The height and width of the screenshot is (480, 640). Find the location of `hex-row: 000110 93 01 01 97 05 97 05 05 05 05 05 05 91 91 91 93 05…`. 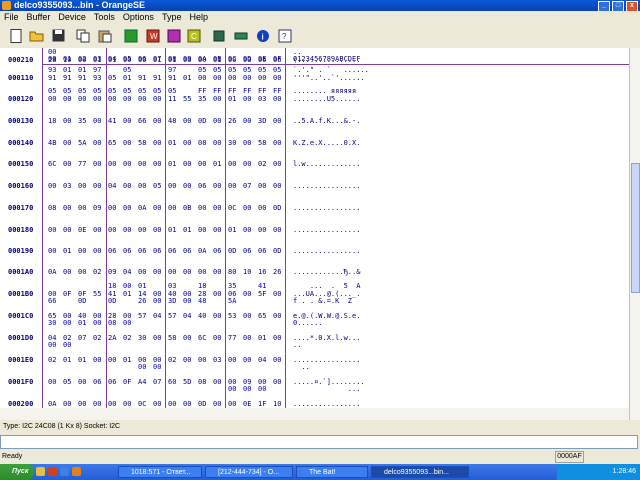

hex-row: 000110 93 01 01 97 05 97 05 05 05 05 05 05 91 91 91 93 05… is located at coordinates (314, 75).